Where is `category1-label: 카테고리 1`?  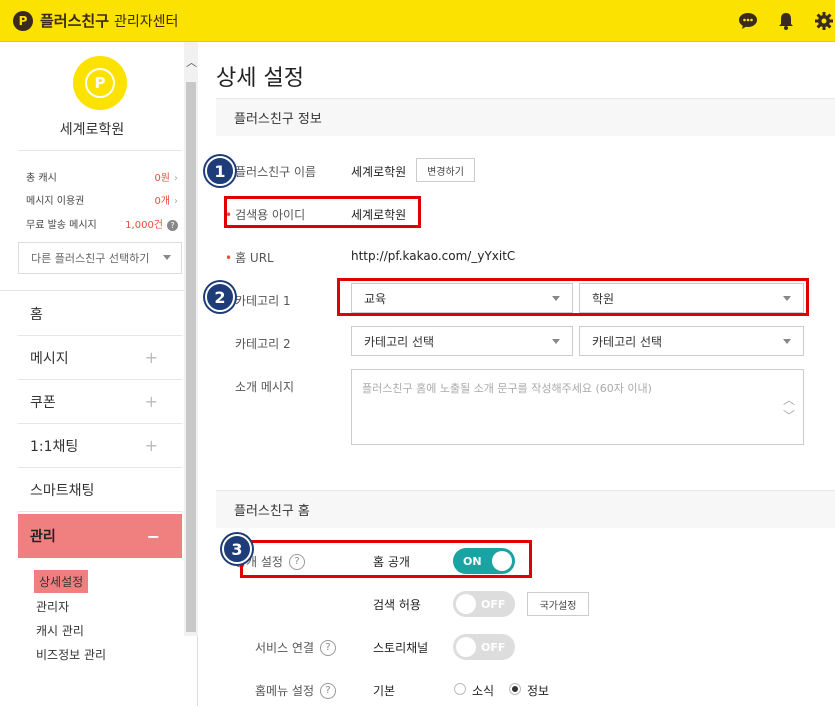
category1-label: 카테고리 1 is located at coordinates (263, 301).